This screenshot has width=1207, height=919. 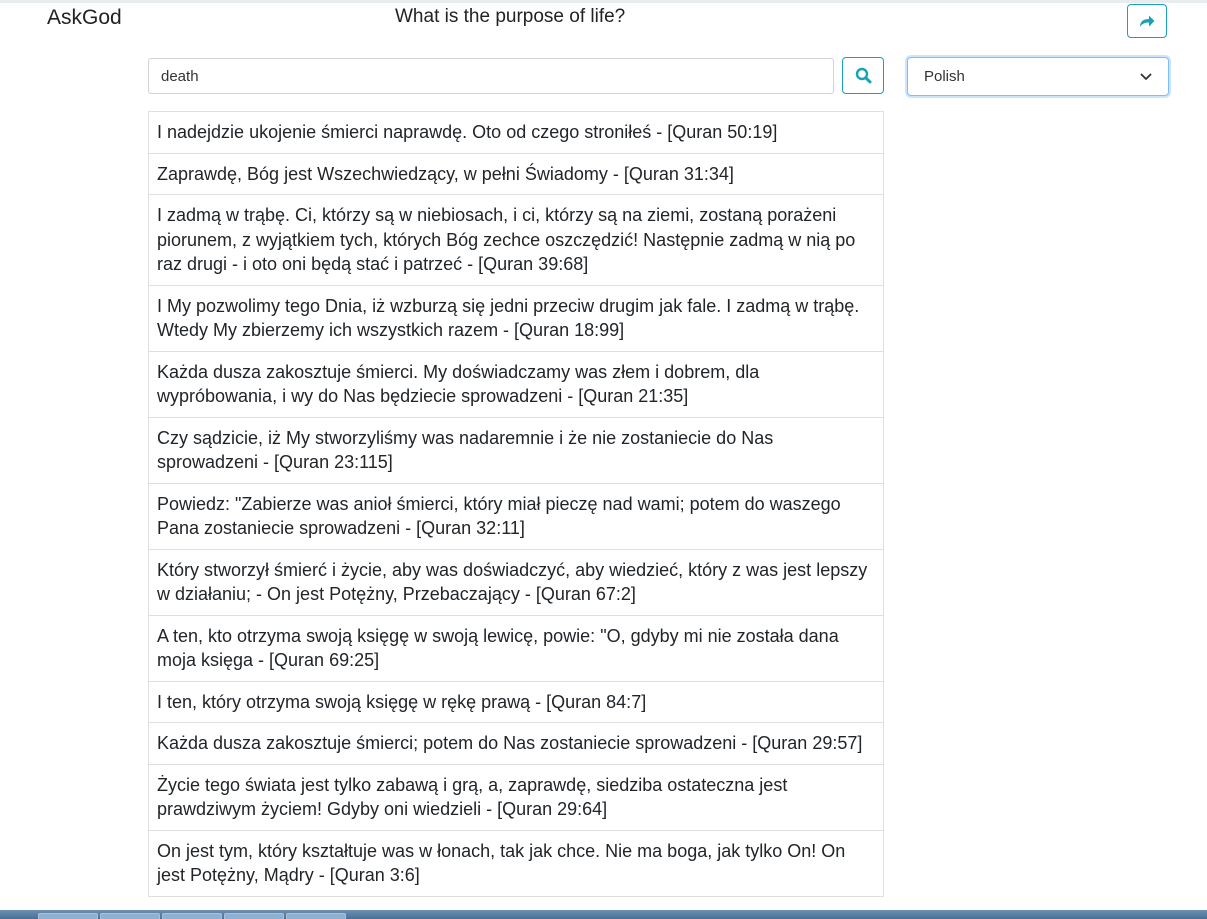 I want to click on os-taskbar, so click(x=603, y=914).